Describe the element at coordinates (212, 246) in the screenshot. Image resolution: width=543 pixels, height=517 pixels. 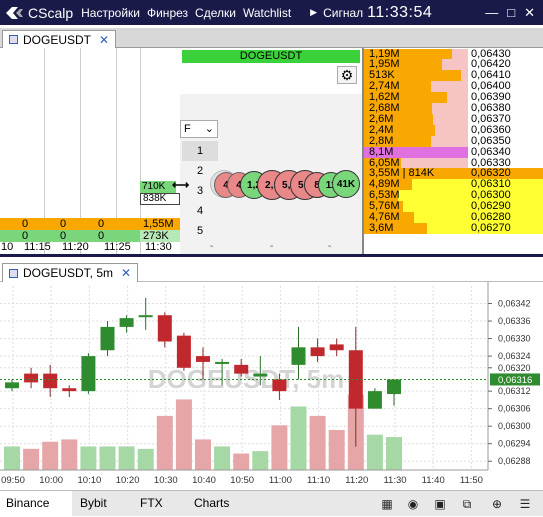
I see `dash: -` at that location.